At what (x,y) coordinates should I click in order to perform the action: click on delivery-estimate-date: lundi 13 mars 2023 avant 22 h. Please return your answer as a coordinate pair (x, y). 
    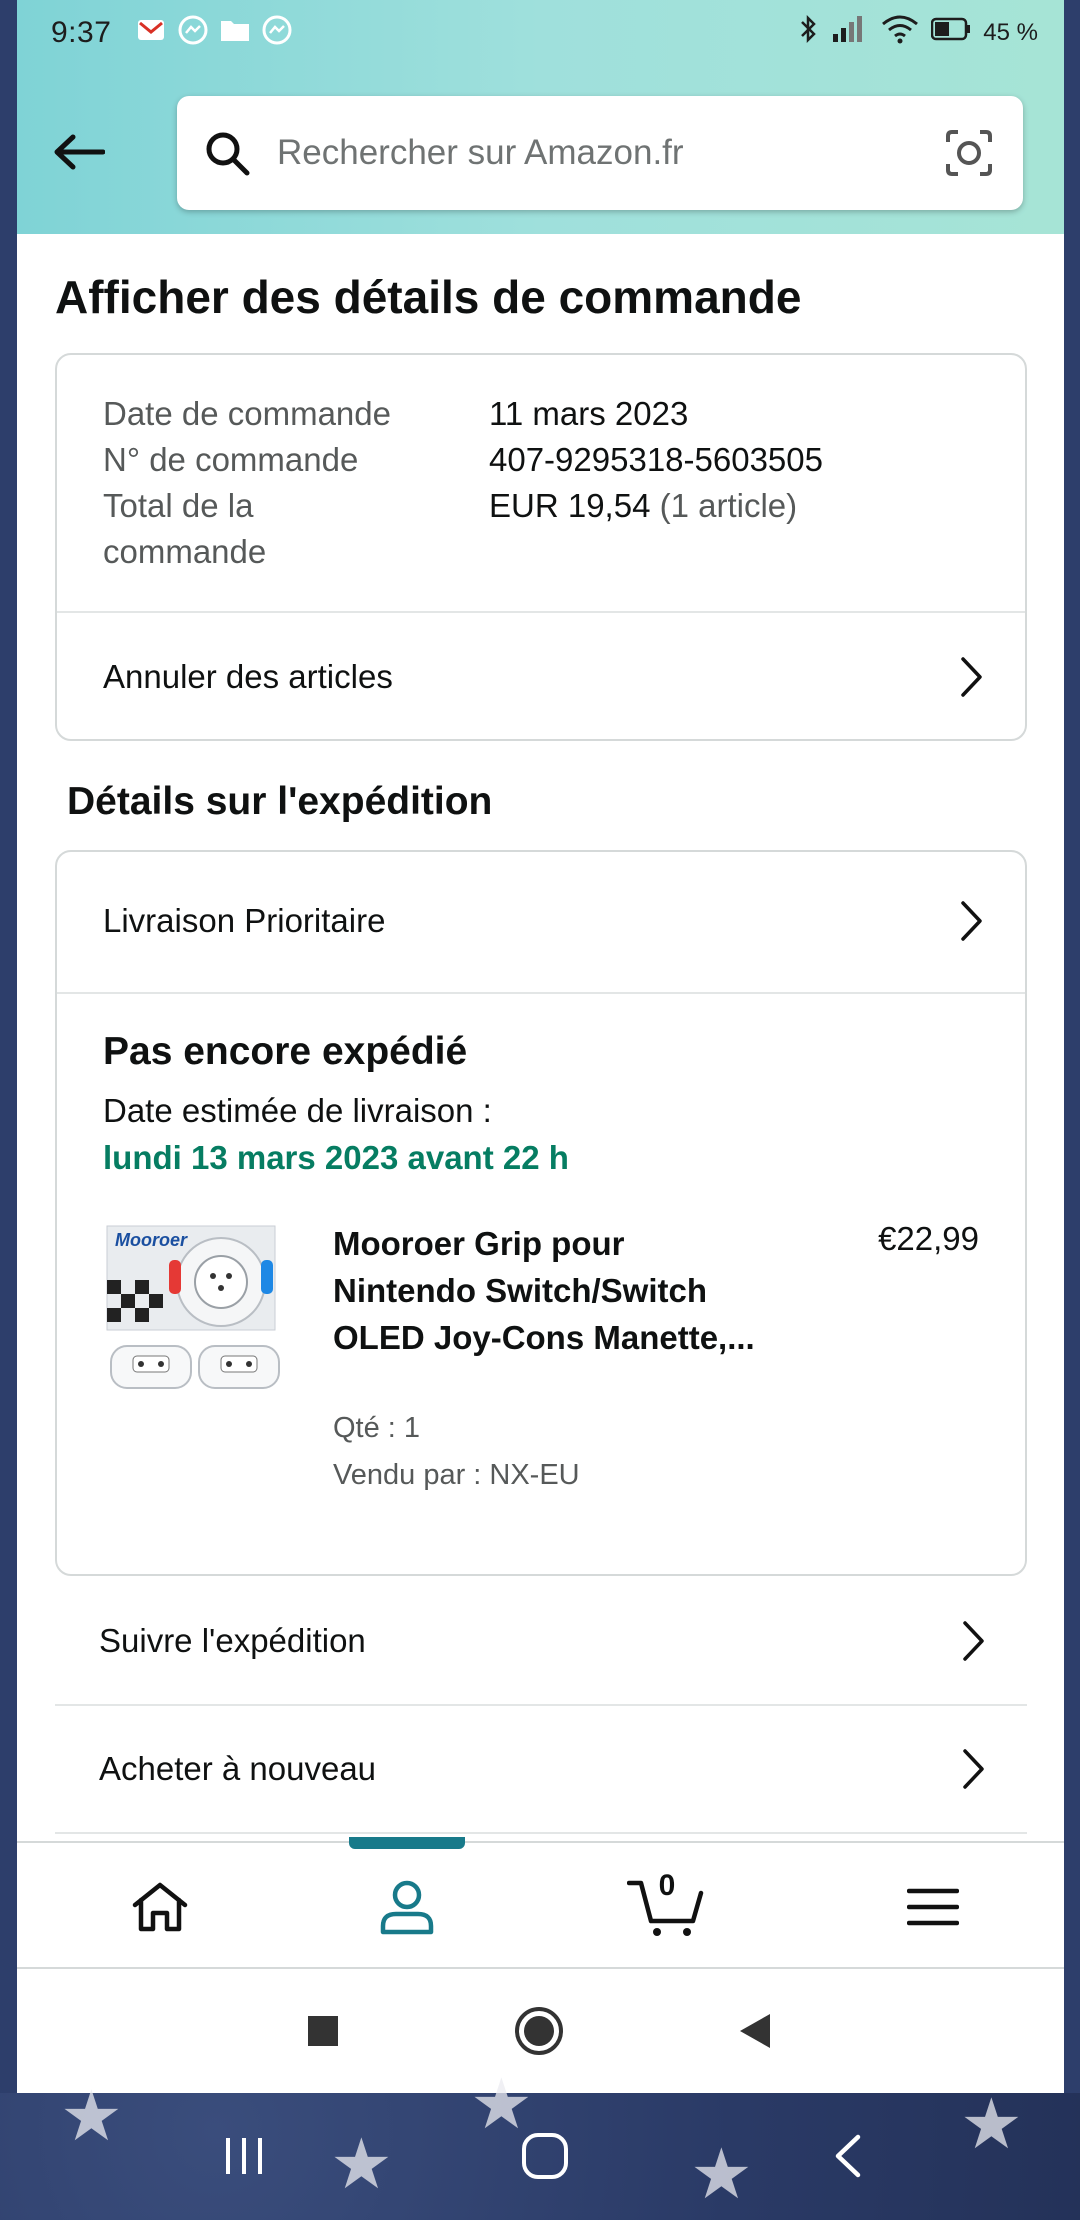
    Looking at the image, I should click on (336, 1157).